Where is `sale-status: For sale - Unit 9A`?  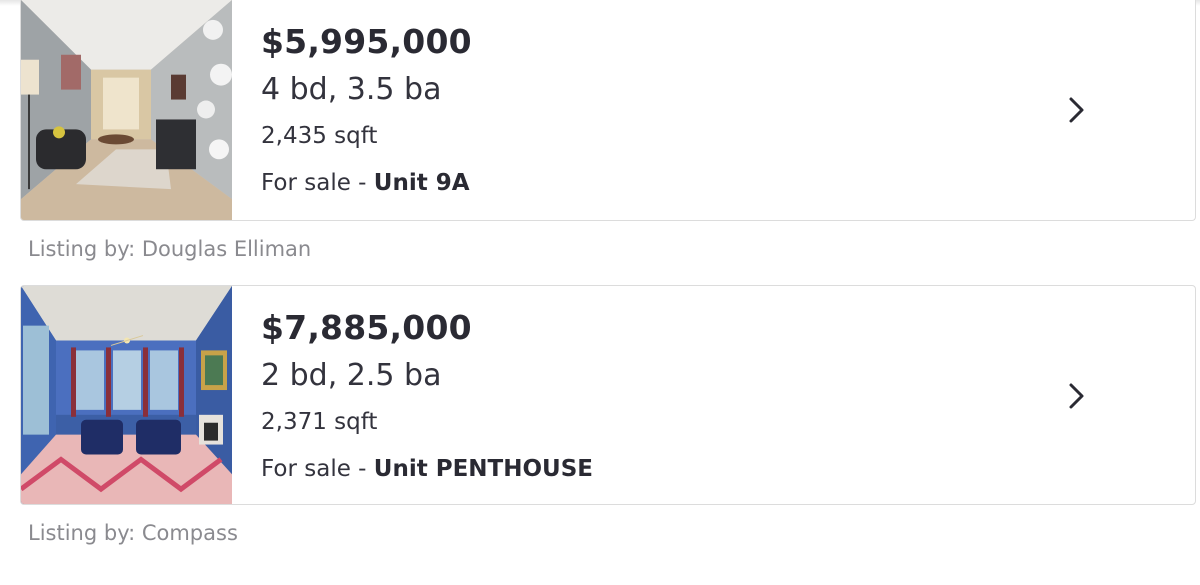 sale-status: For sale - Unit 9A is located at coordinates (365, 183).